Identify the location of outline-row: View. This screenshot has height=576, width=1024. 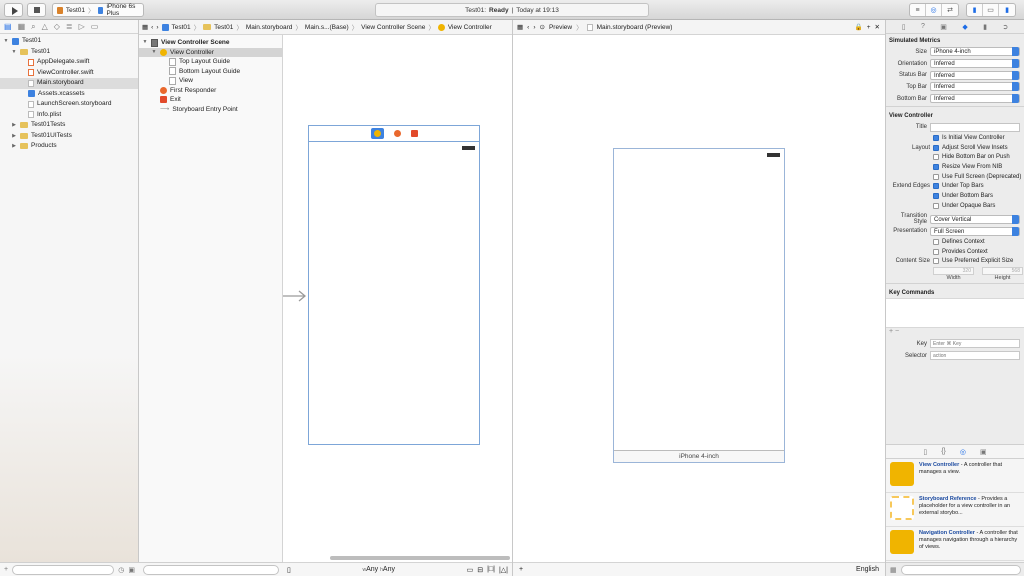
(210, 81).